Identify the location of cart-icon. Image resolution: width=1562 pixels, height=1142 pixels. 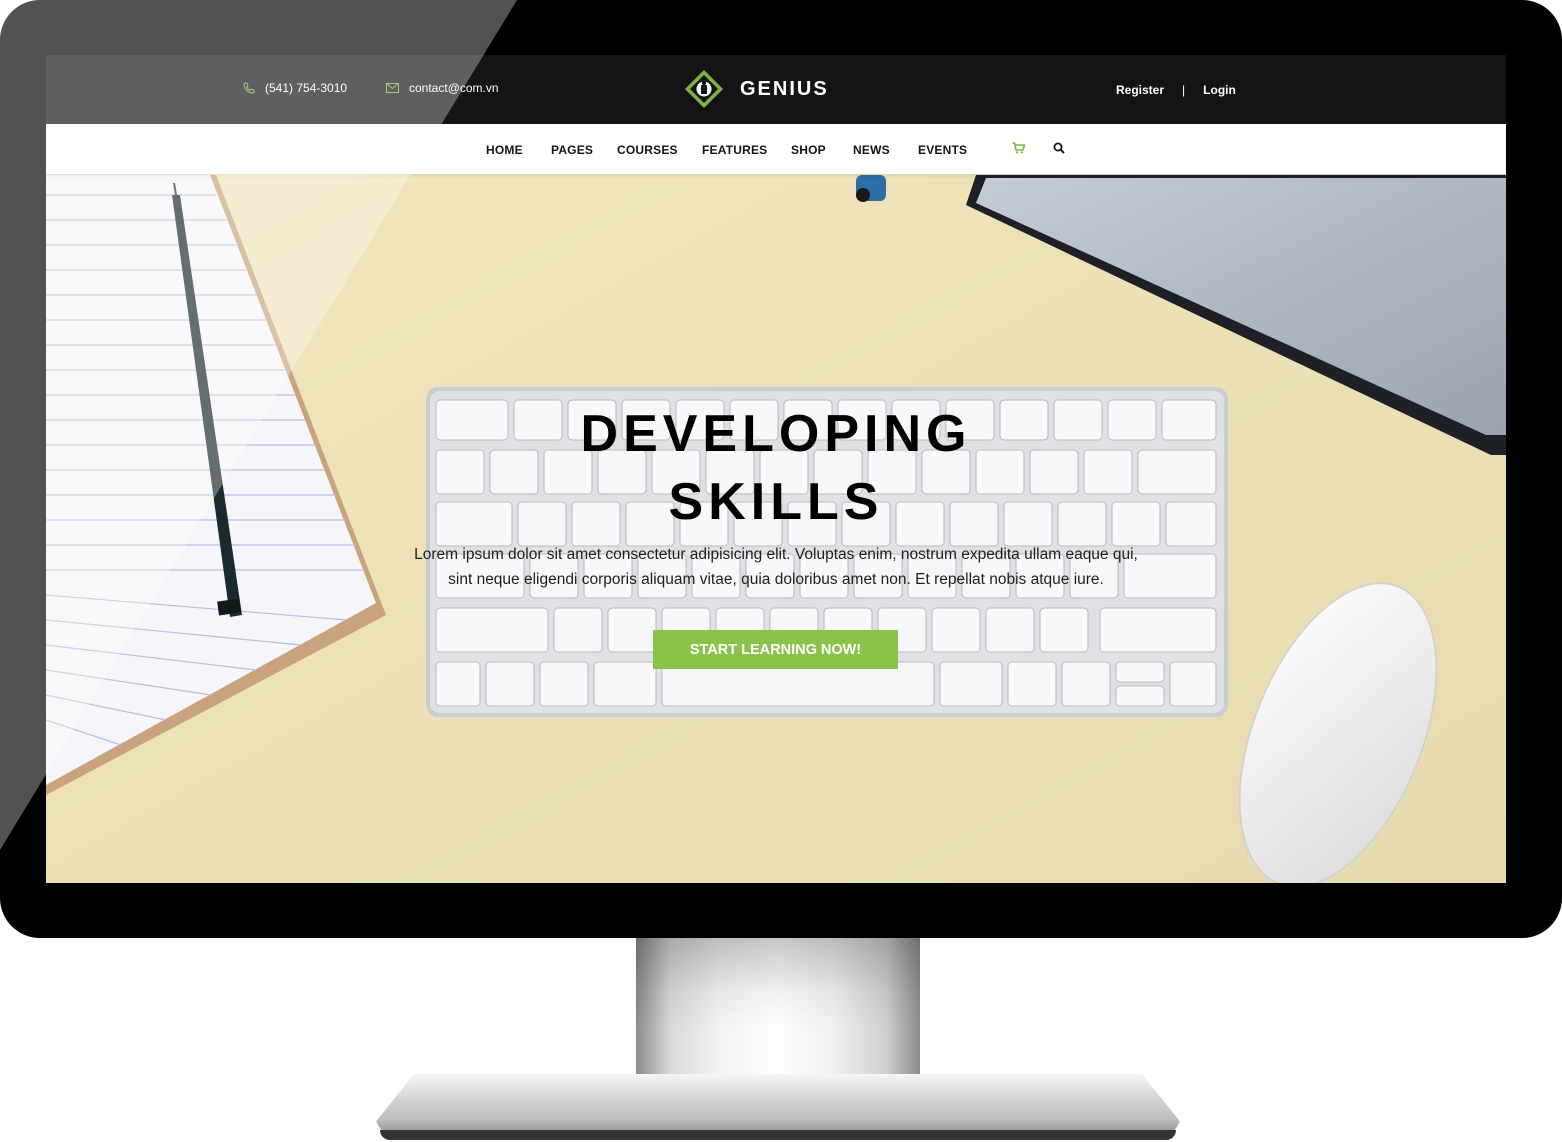
(1019, 149).